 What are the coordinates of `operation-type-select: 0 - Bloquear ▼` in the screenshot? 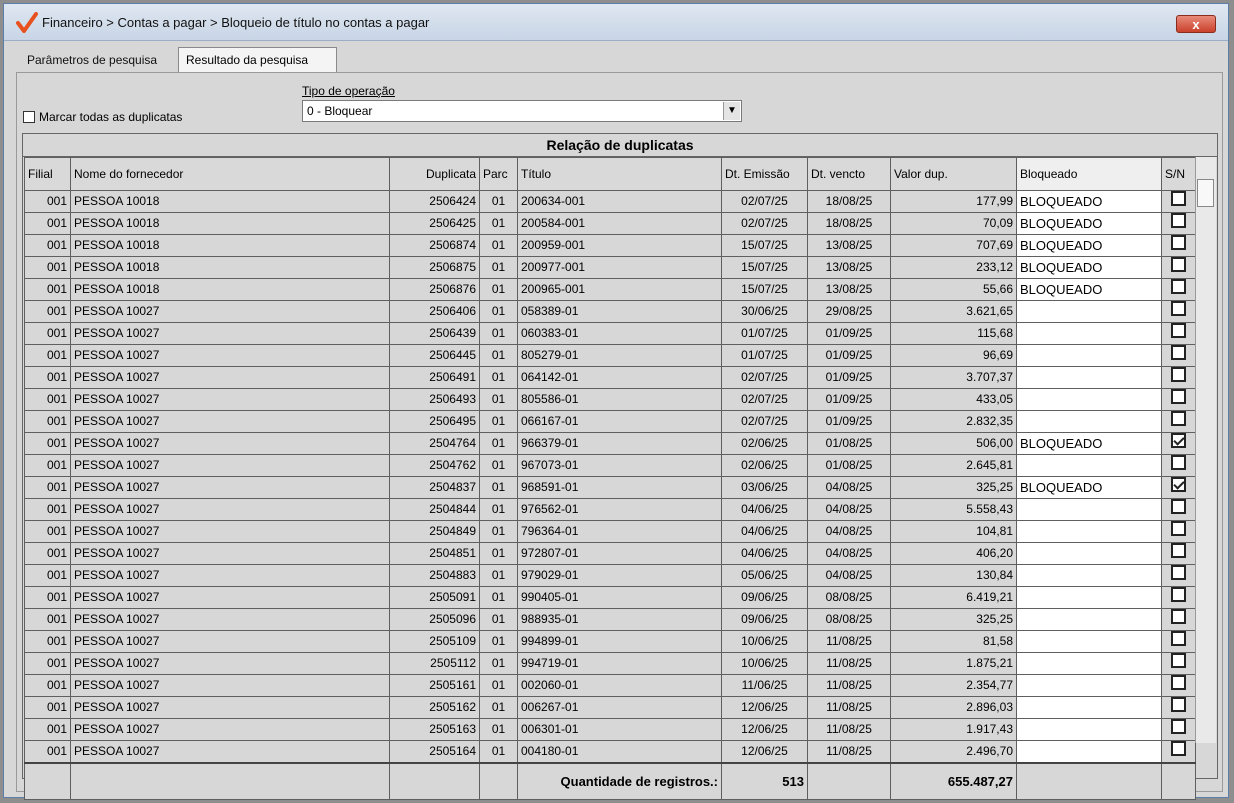 It's located at (522, 111).